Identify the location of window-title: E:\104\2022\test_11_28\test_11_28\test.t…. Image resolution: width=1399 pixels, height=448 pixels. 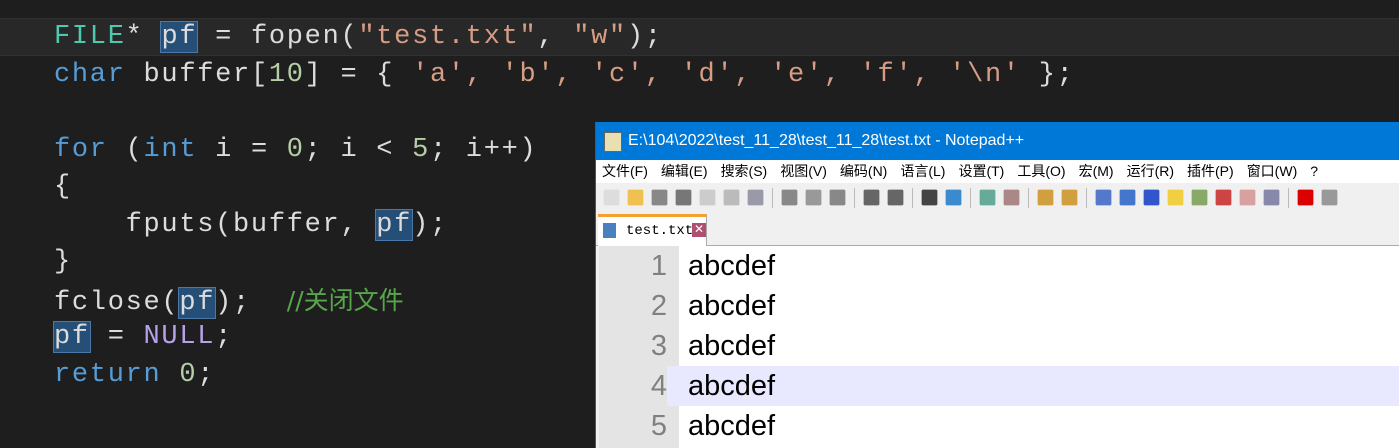
(826, 140).